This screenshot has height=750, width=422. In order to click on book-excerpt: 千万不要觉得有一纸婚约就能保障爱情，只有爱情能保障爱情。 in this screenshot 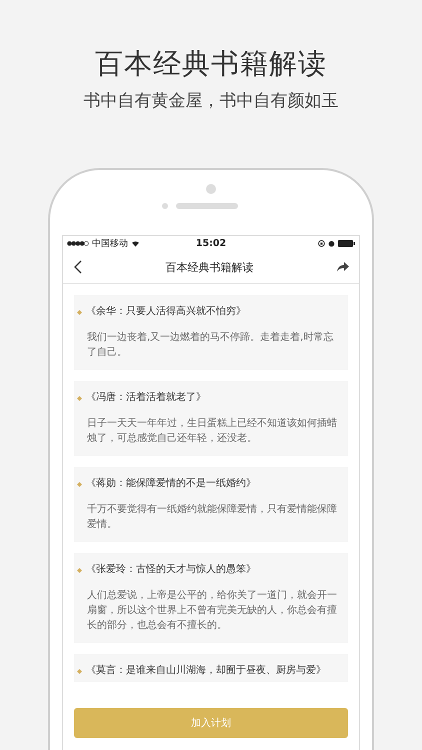, I will do `click(212, 517)`.